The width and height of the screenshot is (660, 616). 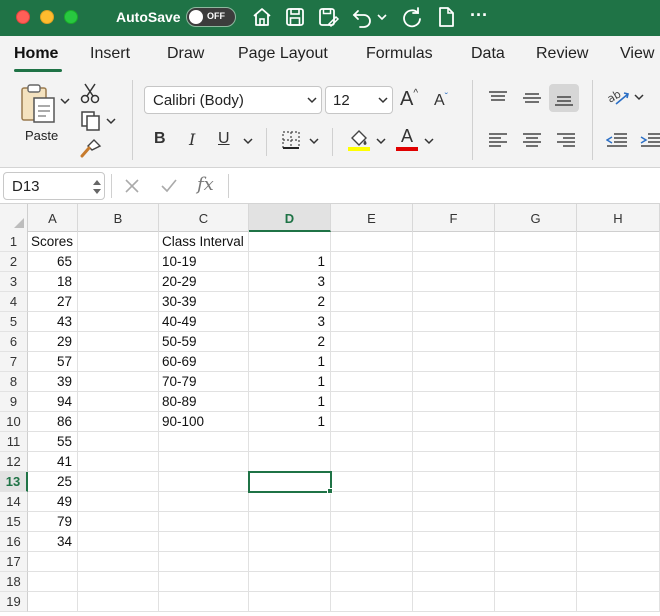 What do you see at coordinates (498, 140) in the screenshot?
I see `align-left-icon` at bounding box center [498, 140].